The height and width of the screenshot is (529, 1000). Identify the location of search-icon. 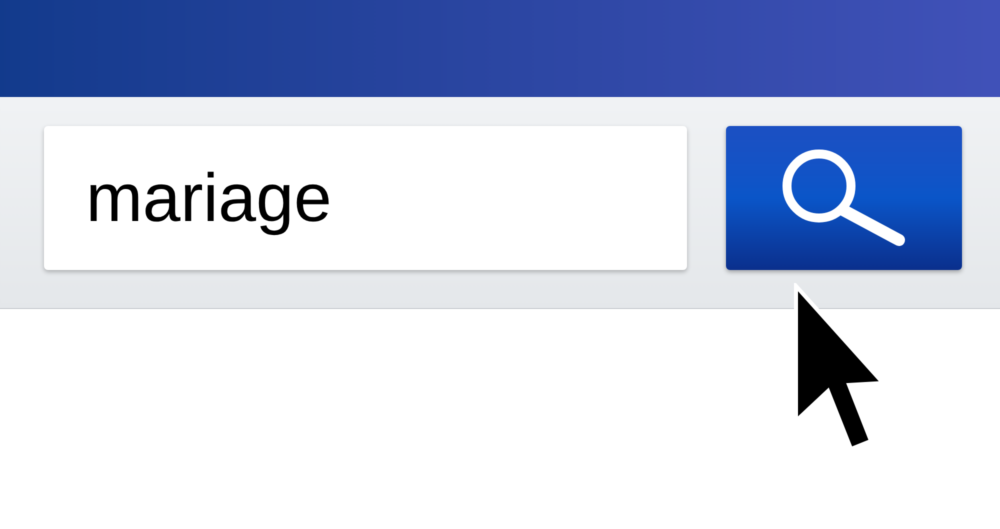
(844, 198).